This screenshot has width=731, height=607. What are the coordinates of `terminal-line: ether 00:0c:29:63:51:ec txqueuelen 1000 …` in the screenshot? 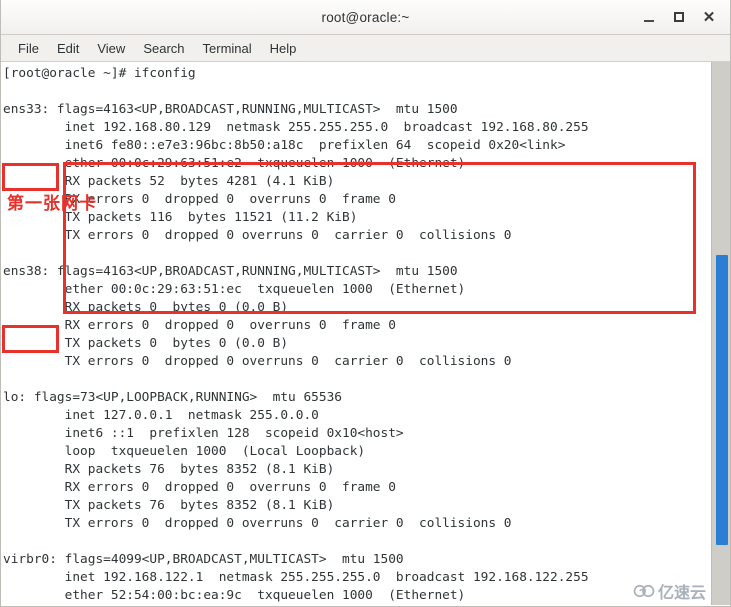 It's located at (234, 289).